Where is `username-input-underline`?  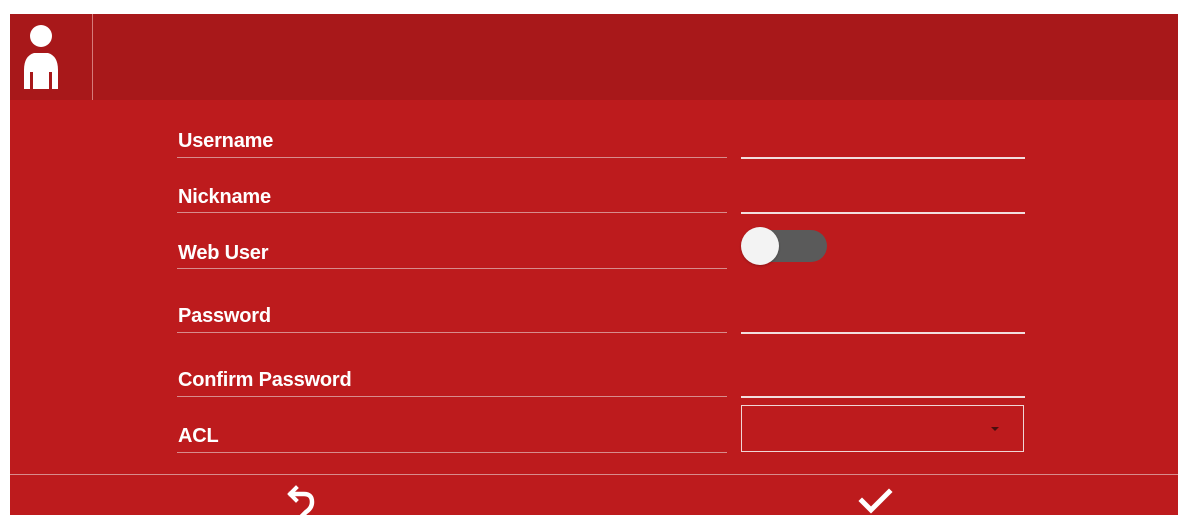 username-input-underline is located at coordinates (883, 158).